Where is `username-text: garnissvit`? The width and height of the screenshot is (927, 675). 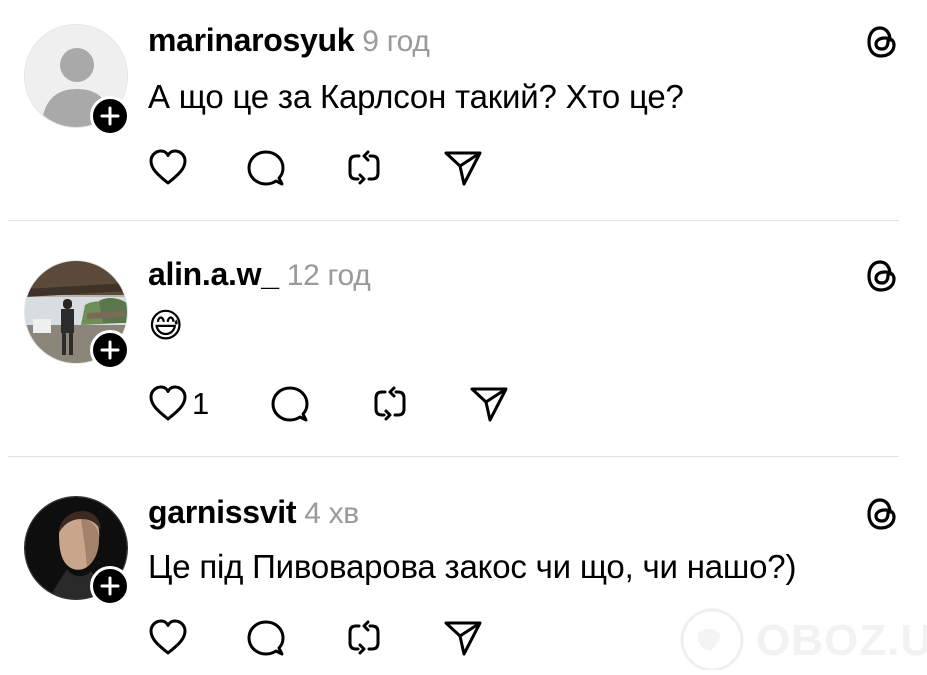
username-text: garnissvit is located at coordinates (222, 512).